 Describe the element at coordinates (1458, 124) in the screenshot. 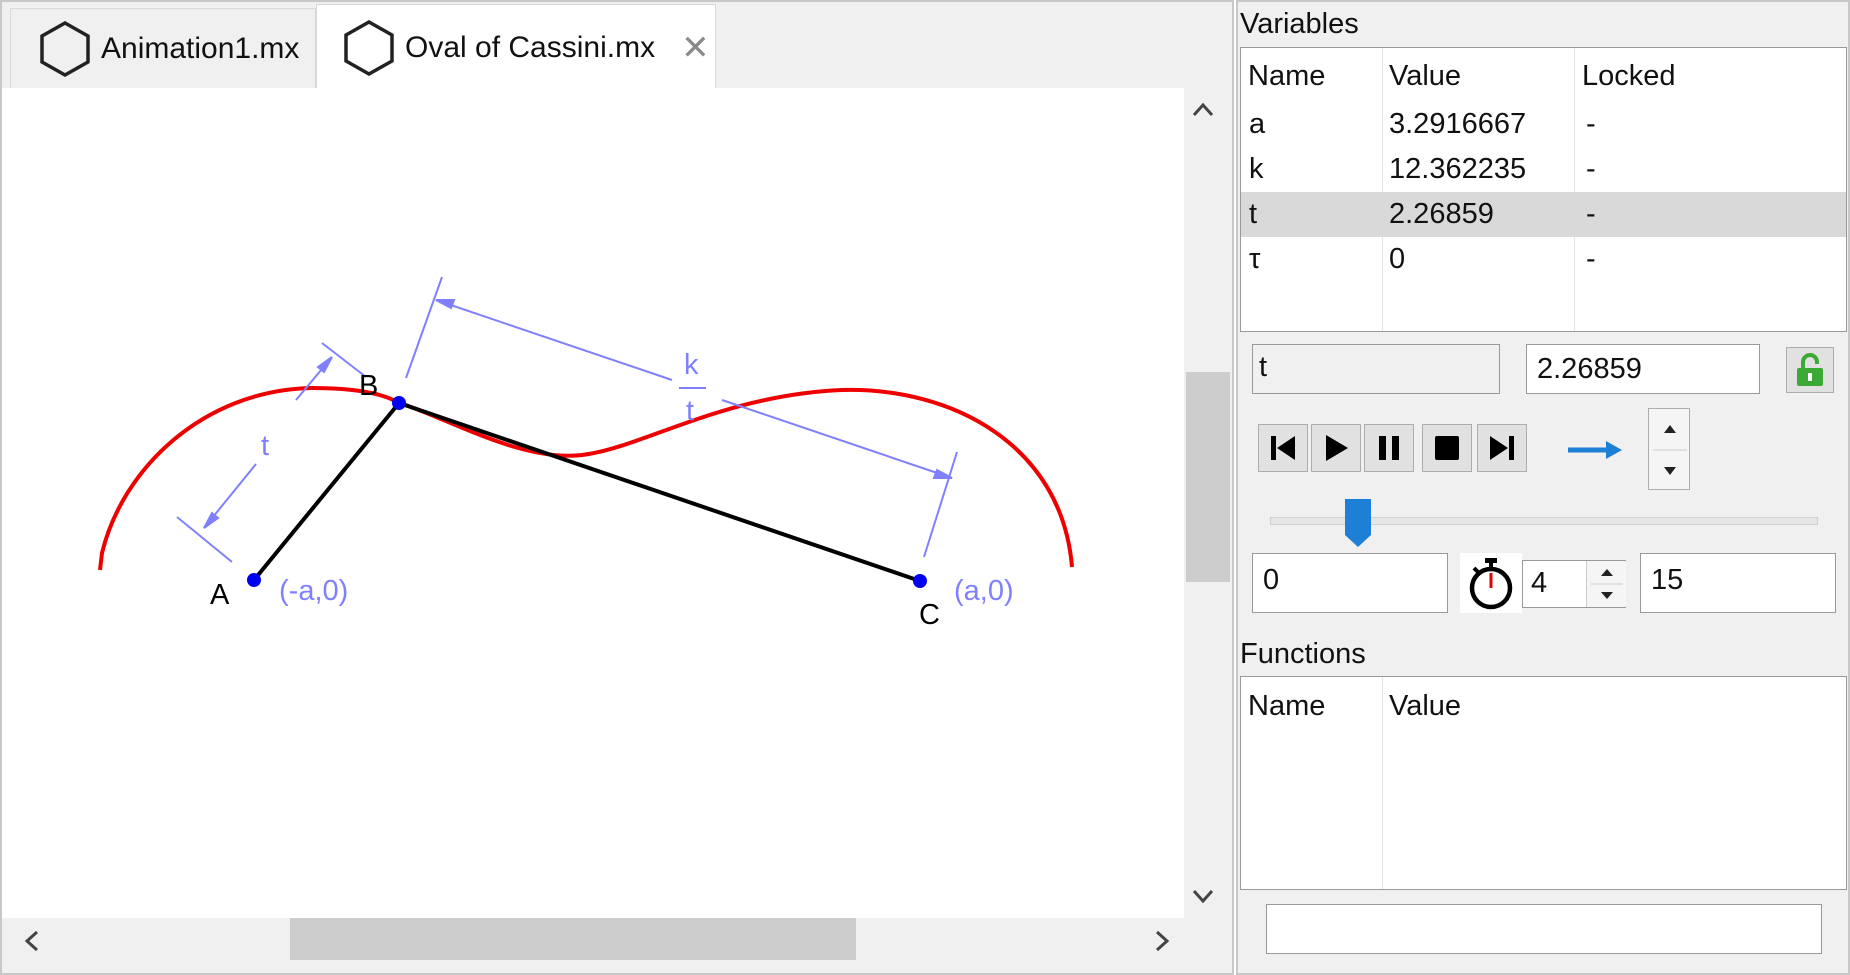

I see `variable-value: 3.2916667` at that location.